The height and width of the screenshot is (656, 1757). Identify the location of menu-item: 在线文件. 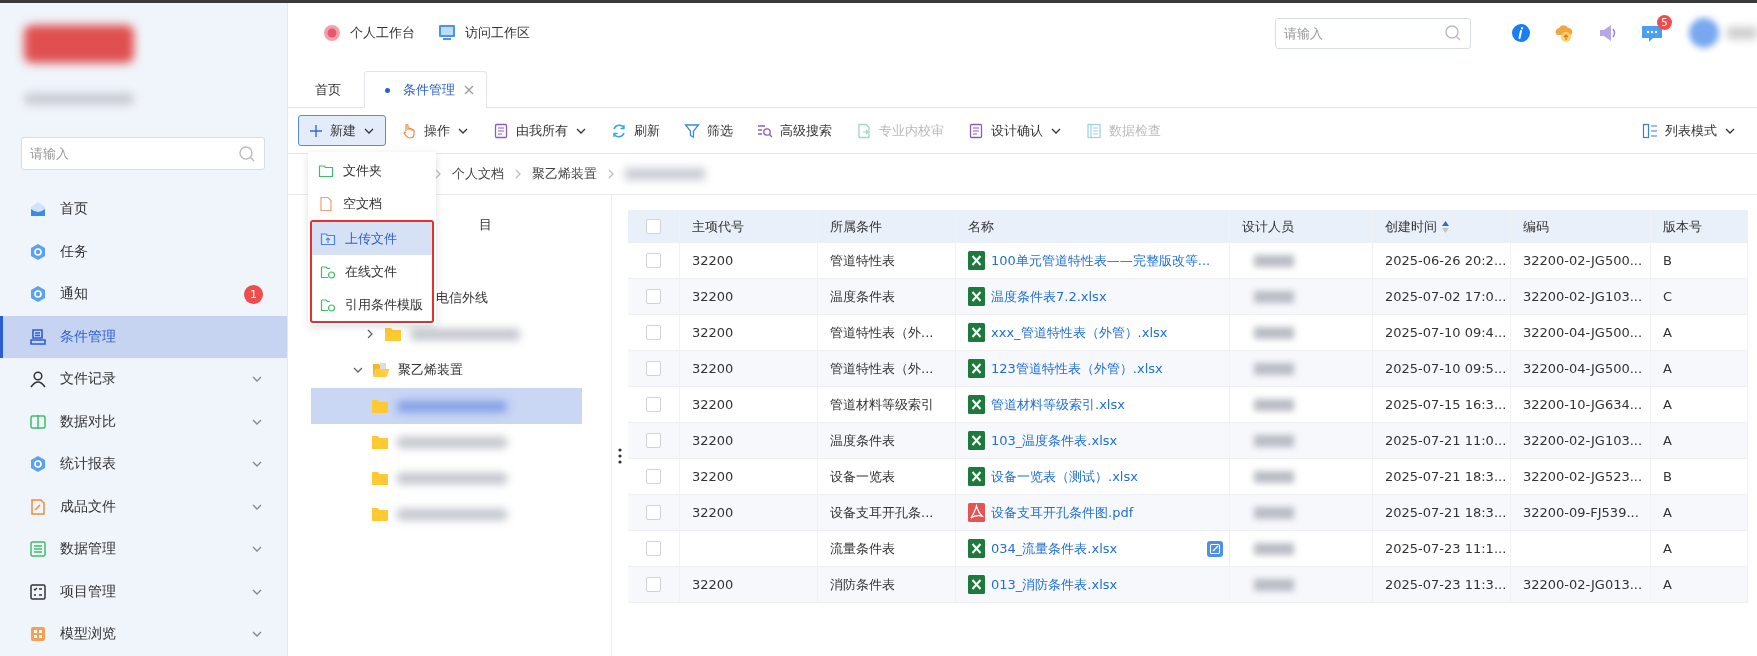
(372, 271).